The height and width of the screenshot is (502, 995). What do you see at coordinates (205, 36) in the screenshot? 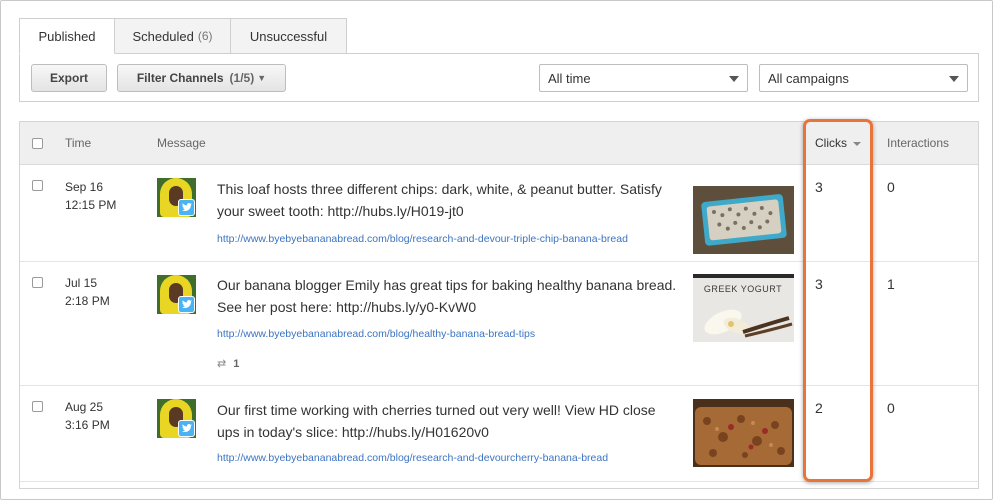
I see `tab-count: (6)` at bounding box center [205, 36].